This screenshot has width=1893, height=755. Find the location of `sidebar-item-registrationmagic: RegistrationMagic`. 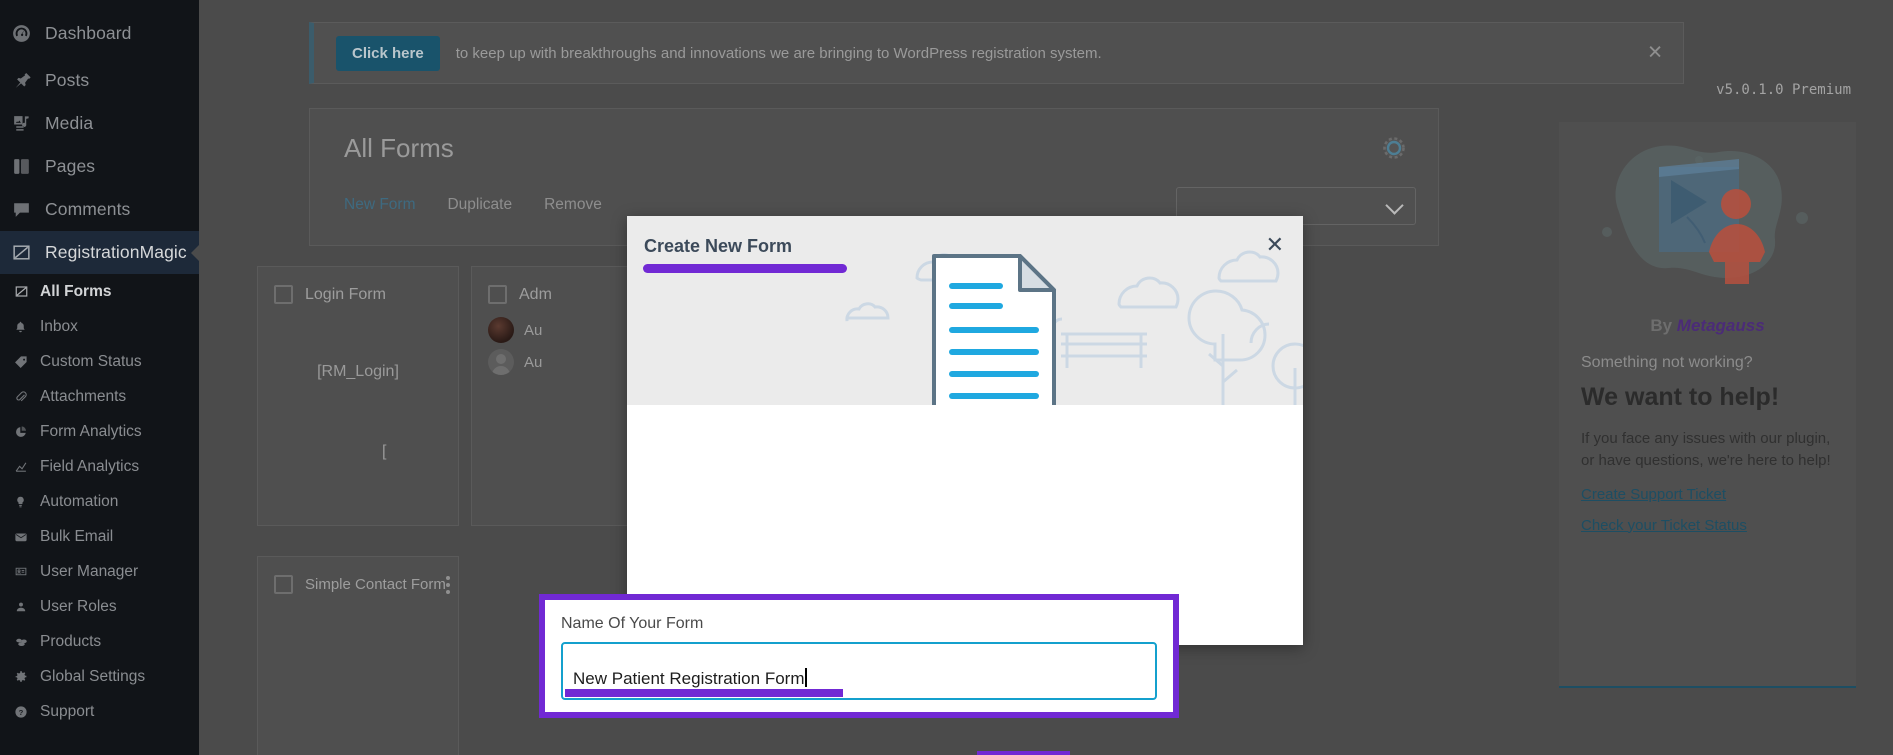

sidebar-item-registrationmagic: RegistrationMagic is located at coordinates (100, 252).